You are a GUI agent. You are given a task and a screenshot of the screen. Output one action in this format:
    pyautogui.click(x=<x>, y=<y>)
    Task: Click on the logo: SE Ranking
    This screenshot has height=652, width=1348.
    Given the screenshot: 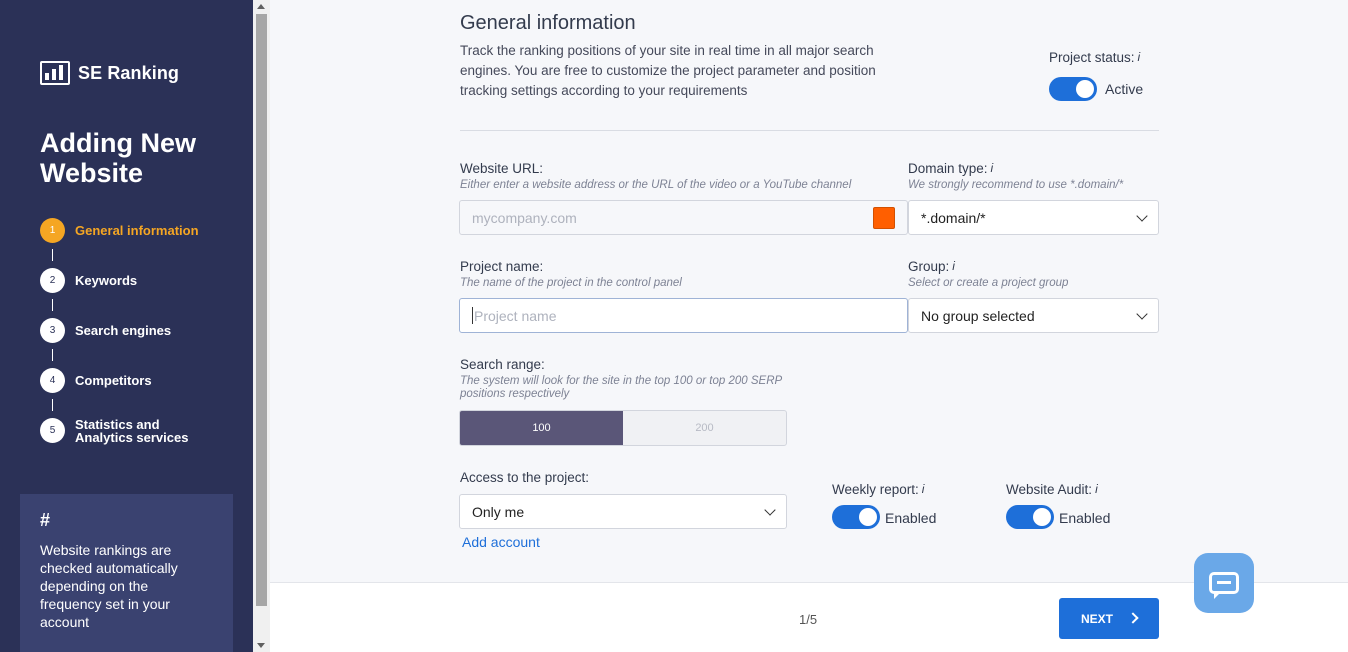 What is the action you would take?
    pyautogui.click(x=109, y=73)
    